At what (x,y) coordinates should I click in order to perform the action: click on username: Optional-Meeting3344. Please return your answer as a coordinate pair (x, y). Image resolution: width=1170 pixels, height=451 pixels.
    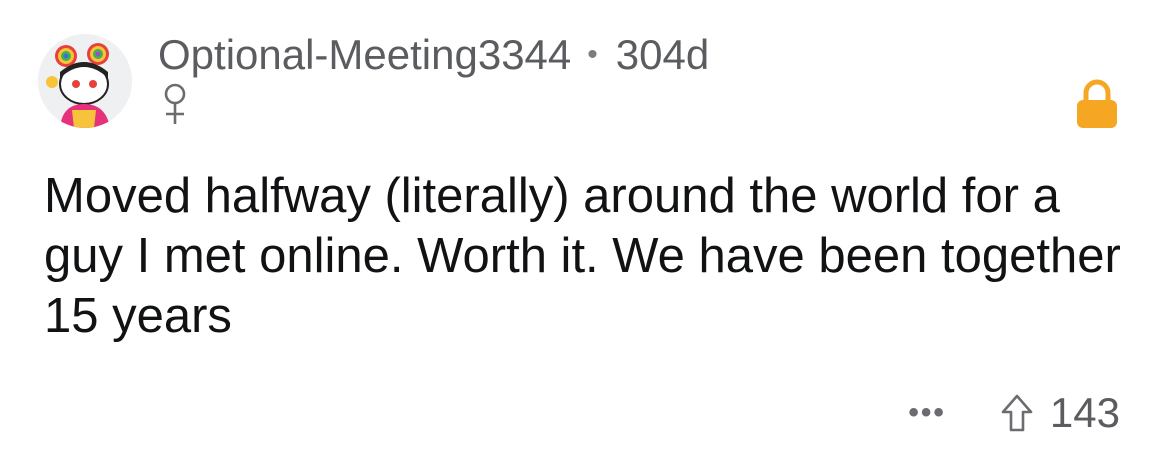
    Looking at the image, I should click on (364, 55).